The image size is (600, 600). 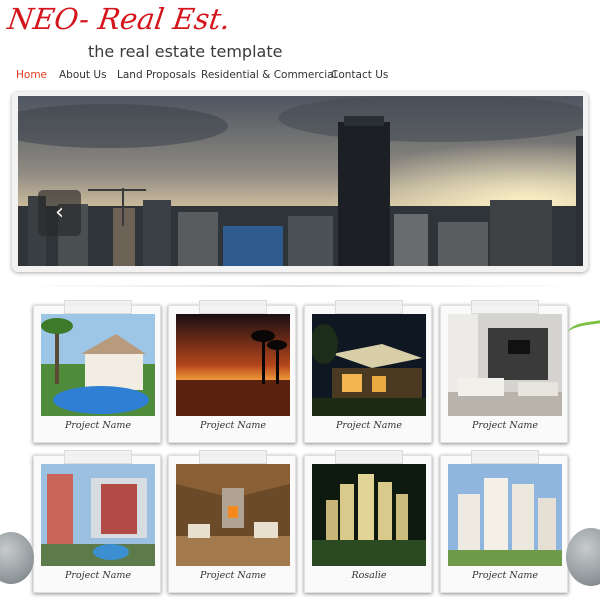 What do you see at coordinates (31, 75) in the screenshot?
I see `nav-item-home: Home` at bounding box center [31, 75].